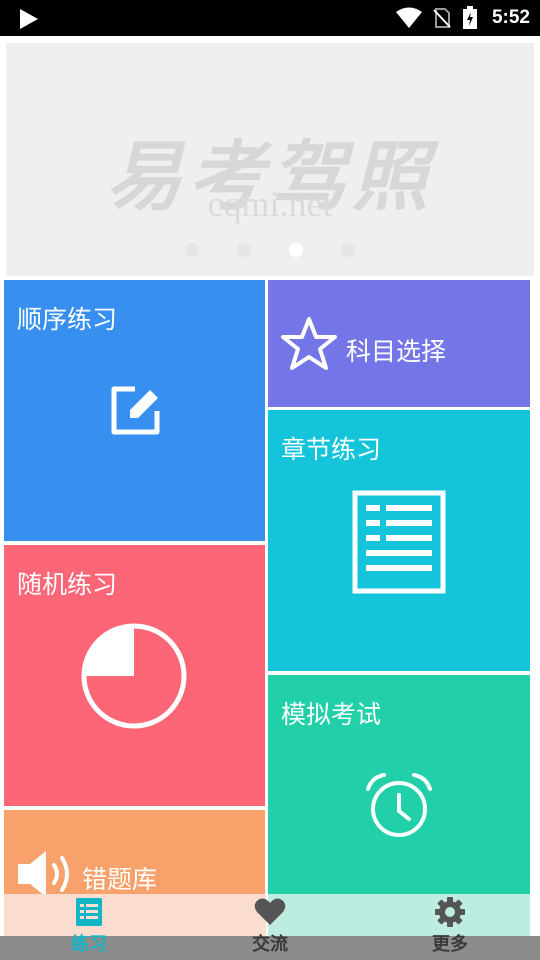 This screenshot has width=540, height=960. Describe the element at coordinates (270, 250) in the screenshot. I see `carousel-indicator` at that location.